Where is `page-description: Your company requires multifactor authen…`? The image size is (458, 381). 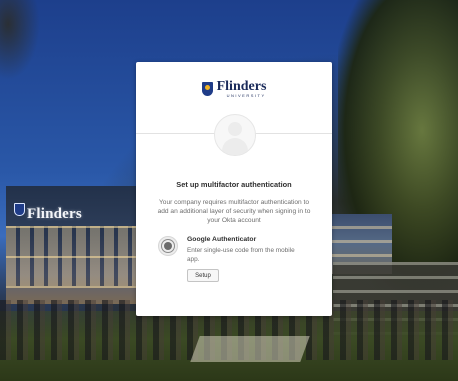 page-description: Your company requires multifactor authen… is located at coordinates (234, 211).